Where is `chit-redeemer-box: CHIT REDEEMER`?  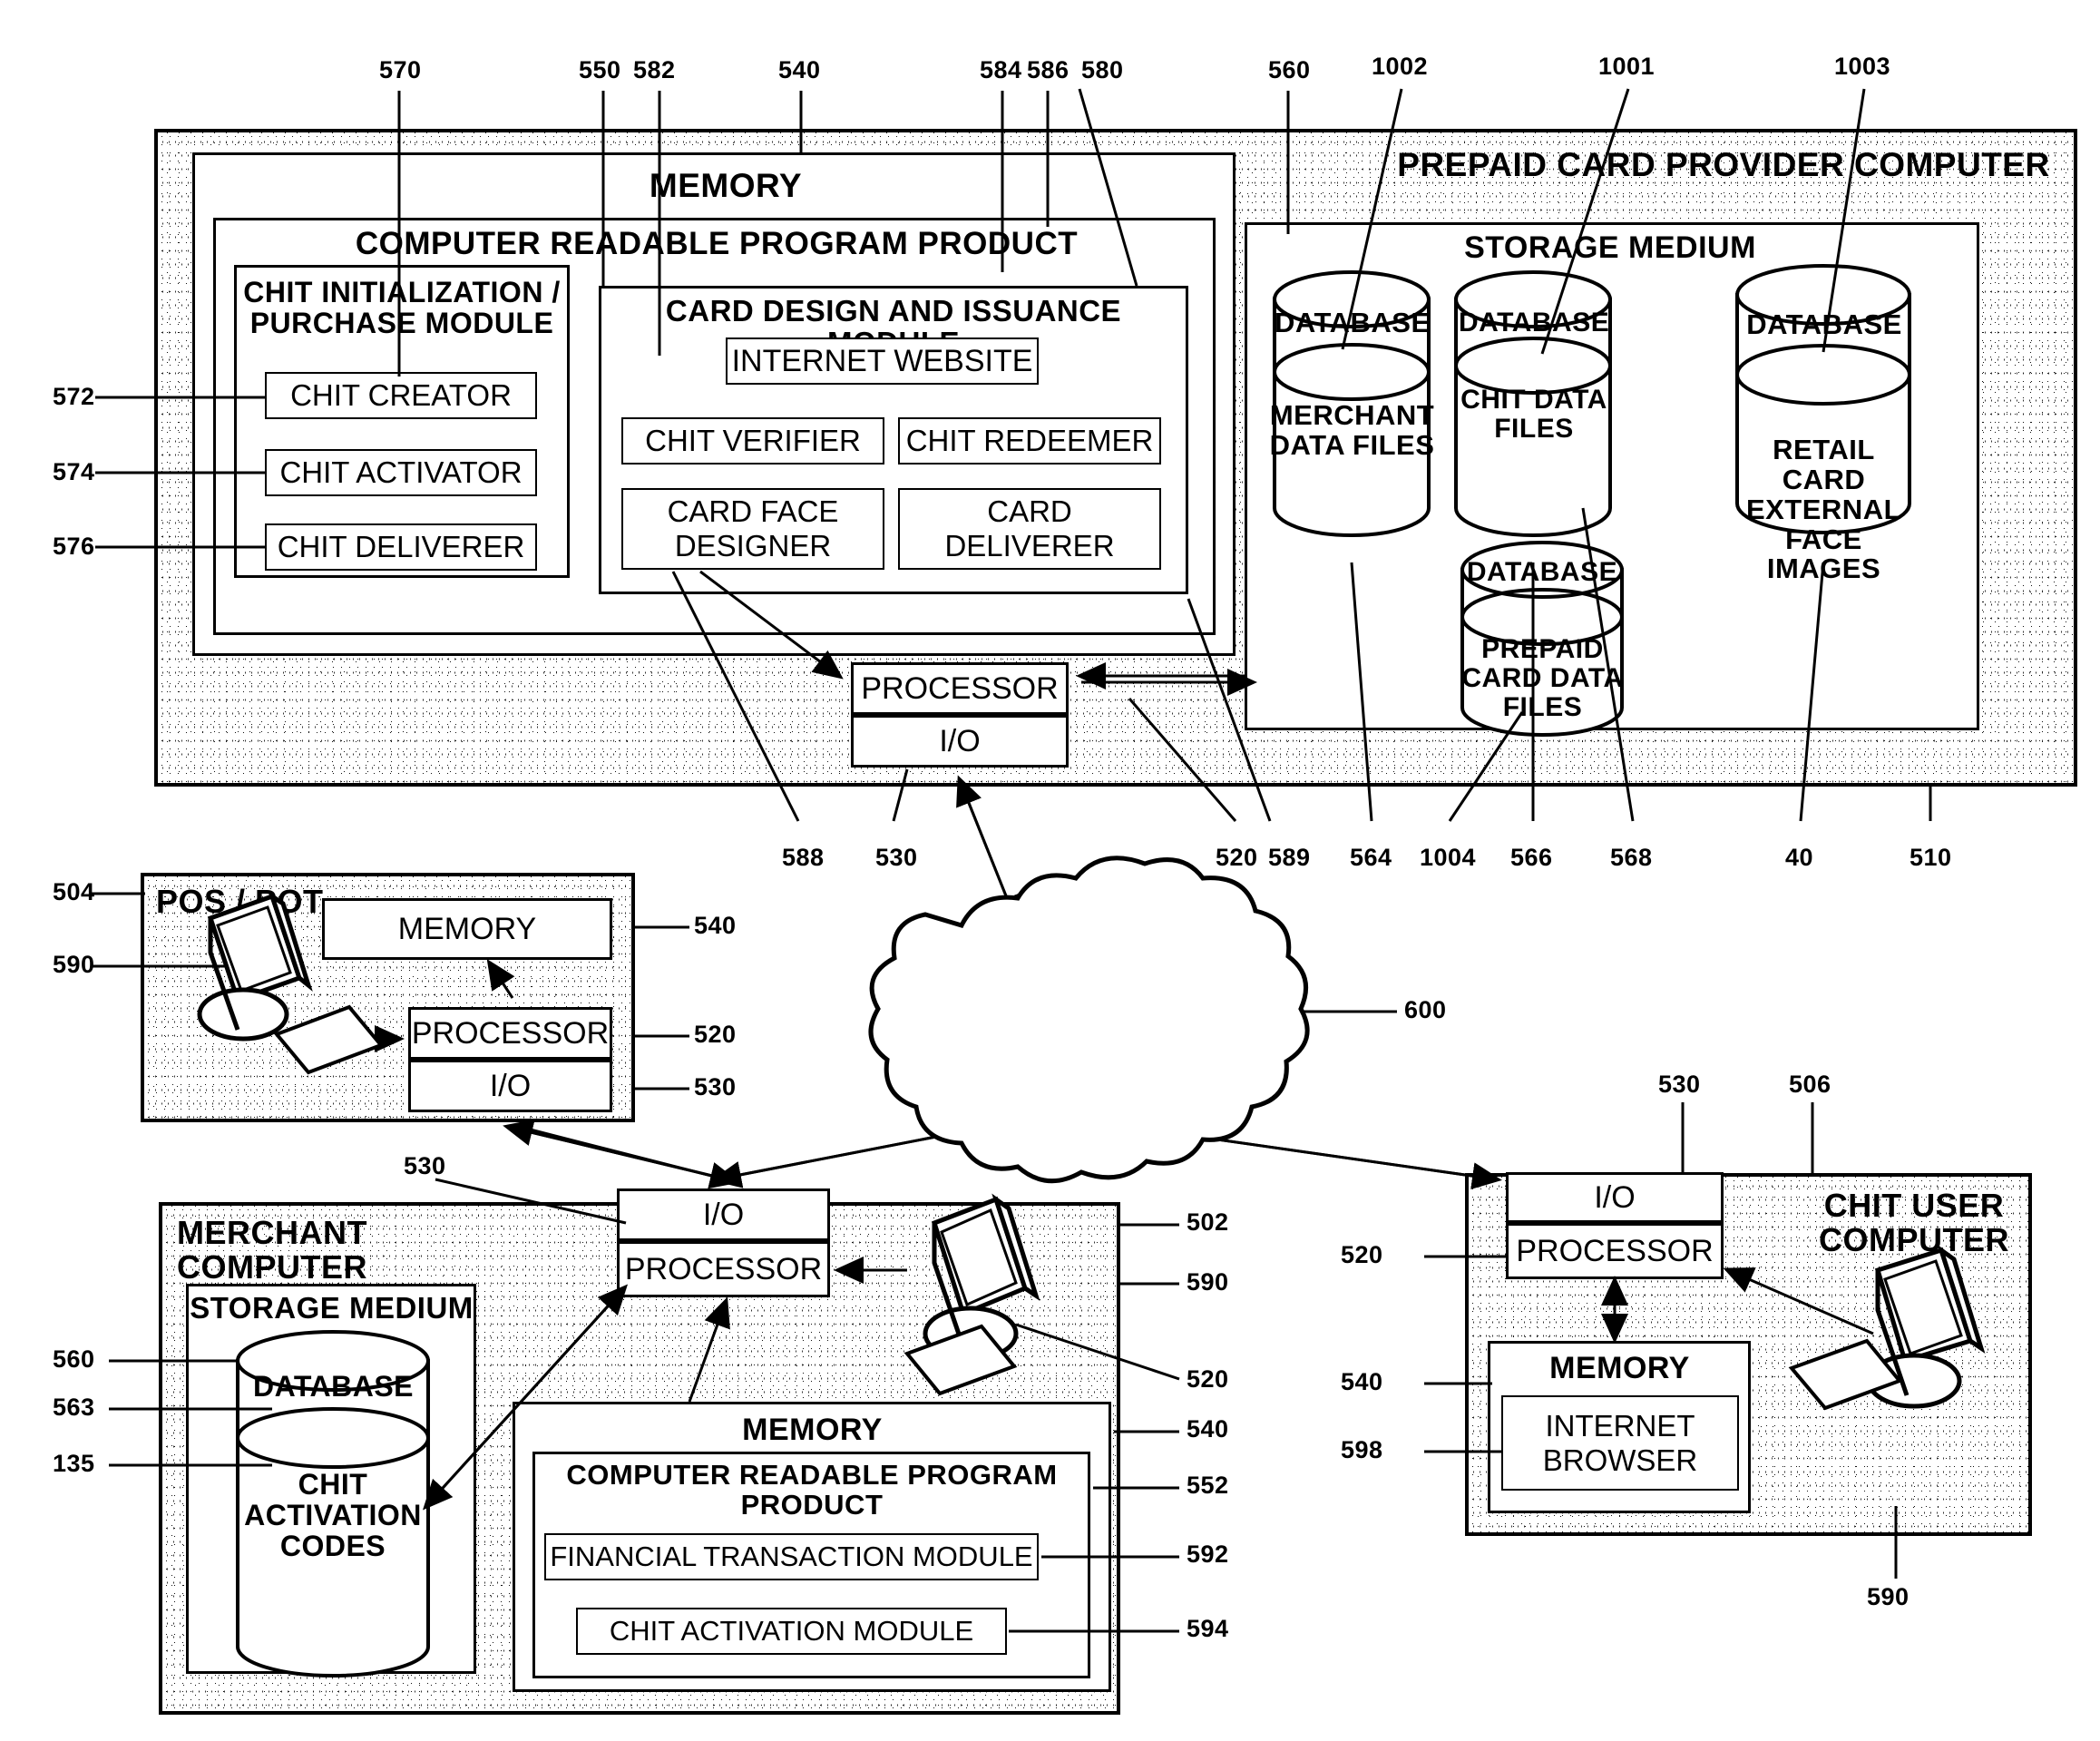 chit-redeemer-box: CHIT REDEEMER is located at coordinates (1029, 441).